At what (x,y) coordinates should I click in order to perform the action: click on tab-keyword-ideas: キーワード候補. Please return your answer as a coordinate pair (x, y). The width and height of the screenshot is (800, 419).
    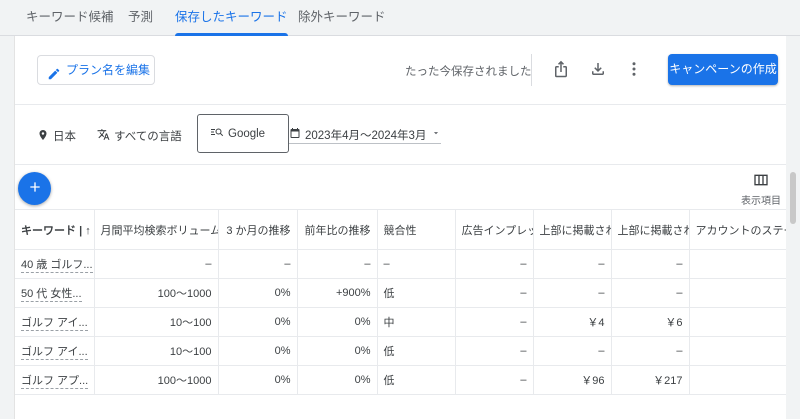
    Looking at the image, I should click on (70, 18).